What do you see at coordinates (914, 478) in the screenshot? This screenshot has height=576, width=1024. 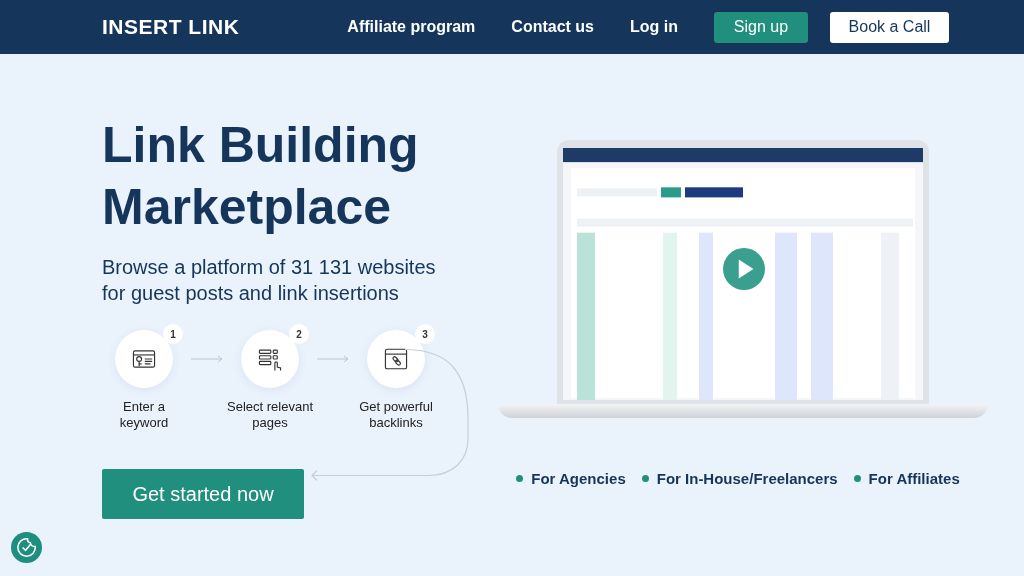 I see `audience-link: For Affiliates` at bounding box center [914, 478].